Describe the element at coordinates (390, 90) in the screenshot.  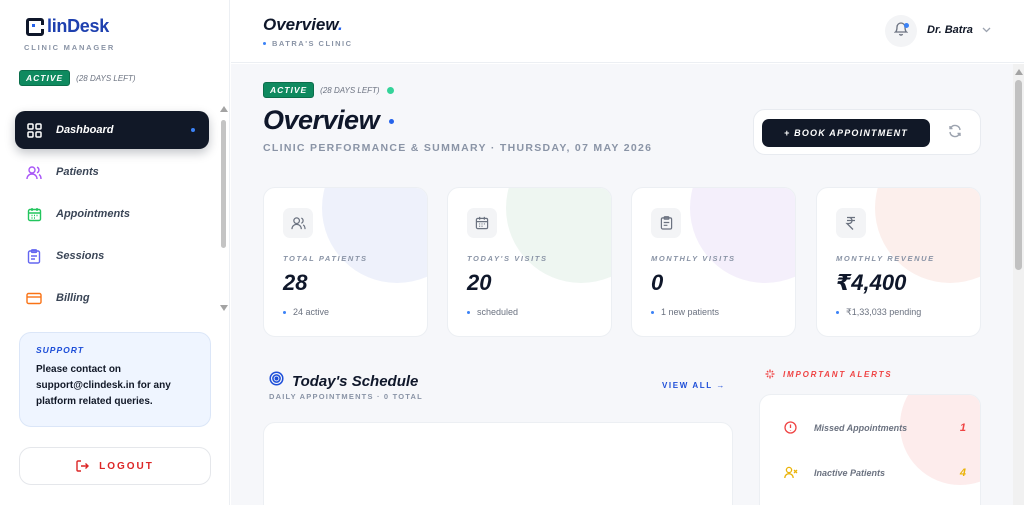
I see `online-dot` at that location.